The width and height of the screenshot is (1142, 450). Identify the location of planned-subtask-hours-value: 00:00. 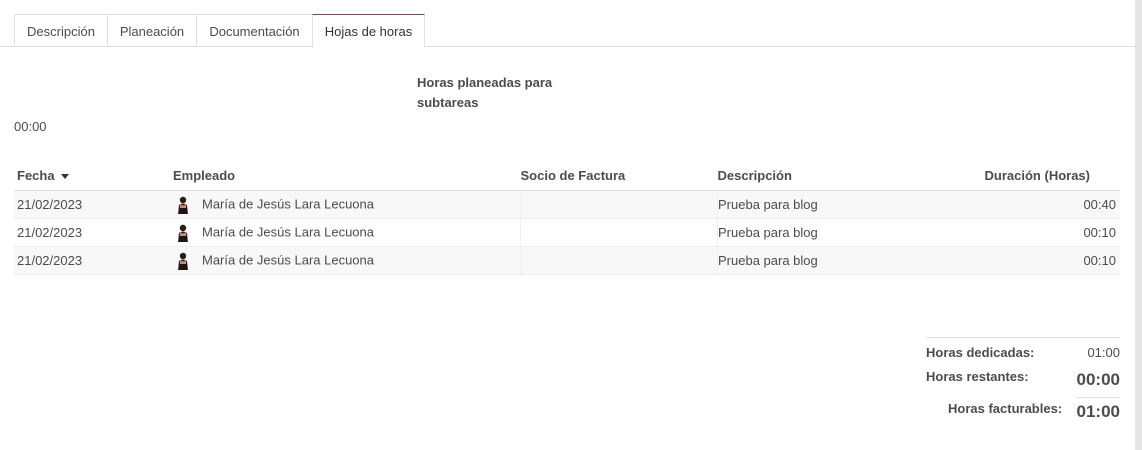
(30, 126).